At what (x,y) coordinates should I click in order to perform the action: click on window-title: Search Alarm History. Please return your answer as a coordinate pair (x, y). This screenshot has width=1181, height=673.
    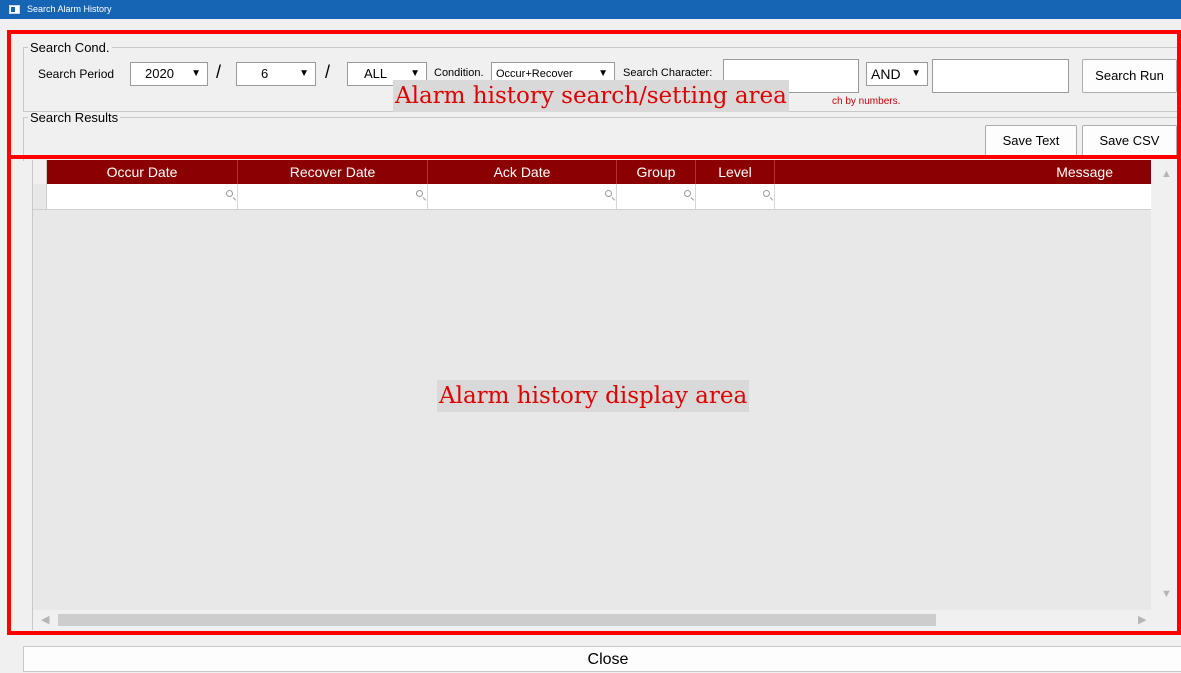
    Looking at the image, I should click on (69, 9).